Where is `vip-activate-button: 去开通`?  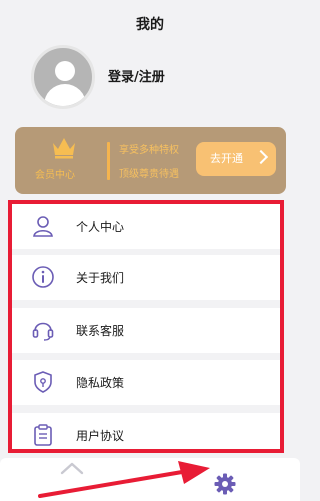
vip-activate-button: 去开通 is located at coordinates (236, 159).